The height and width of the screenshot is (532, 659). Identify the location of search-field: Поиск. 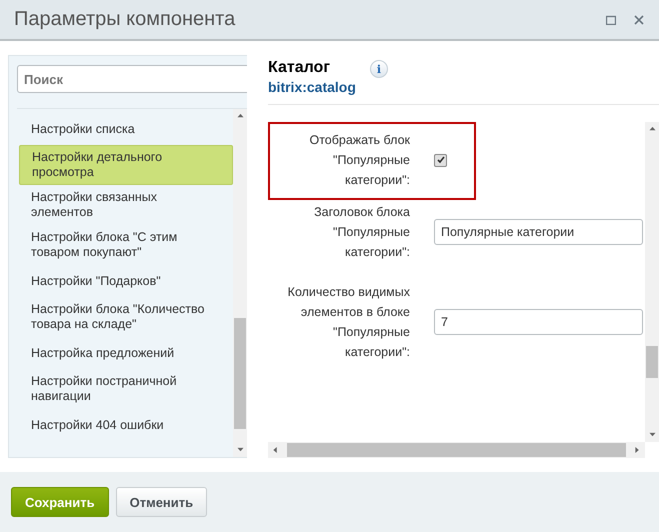
(132, 79).